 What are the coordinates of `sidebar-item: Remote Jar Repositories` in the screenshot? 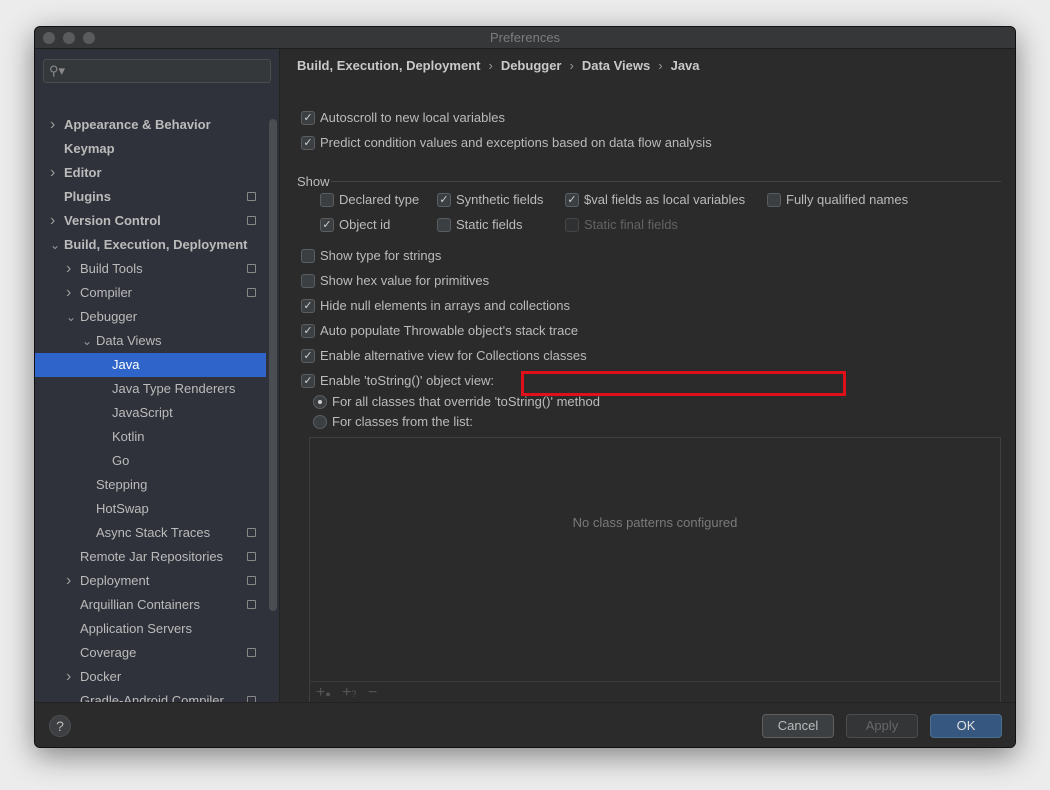 It's located at (150, 557).